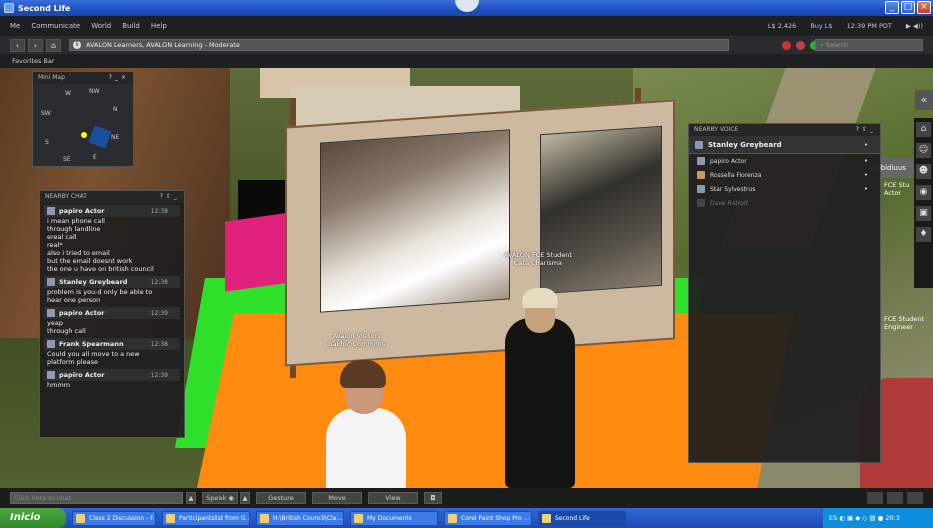 This screenshot has width=933, height=528. Describe the element at coordinates (191, 498) in the screenshot. I see `chat-history-button: ▲` at that location.